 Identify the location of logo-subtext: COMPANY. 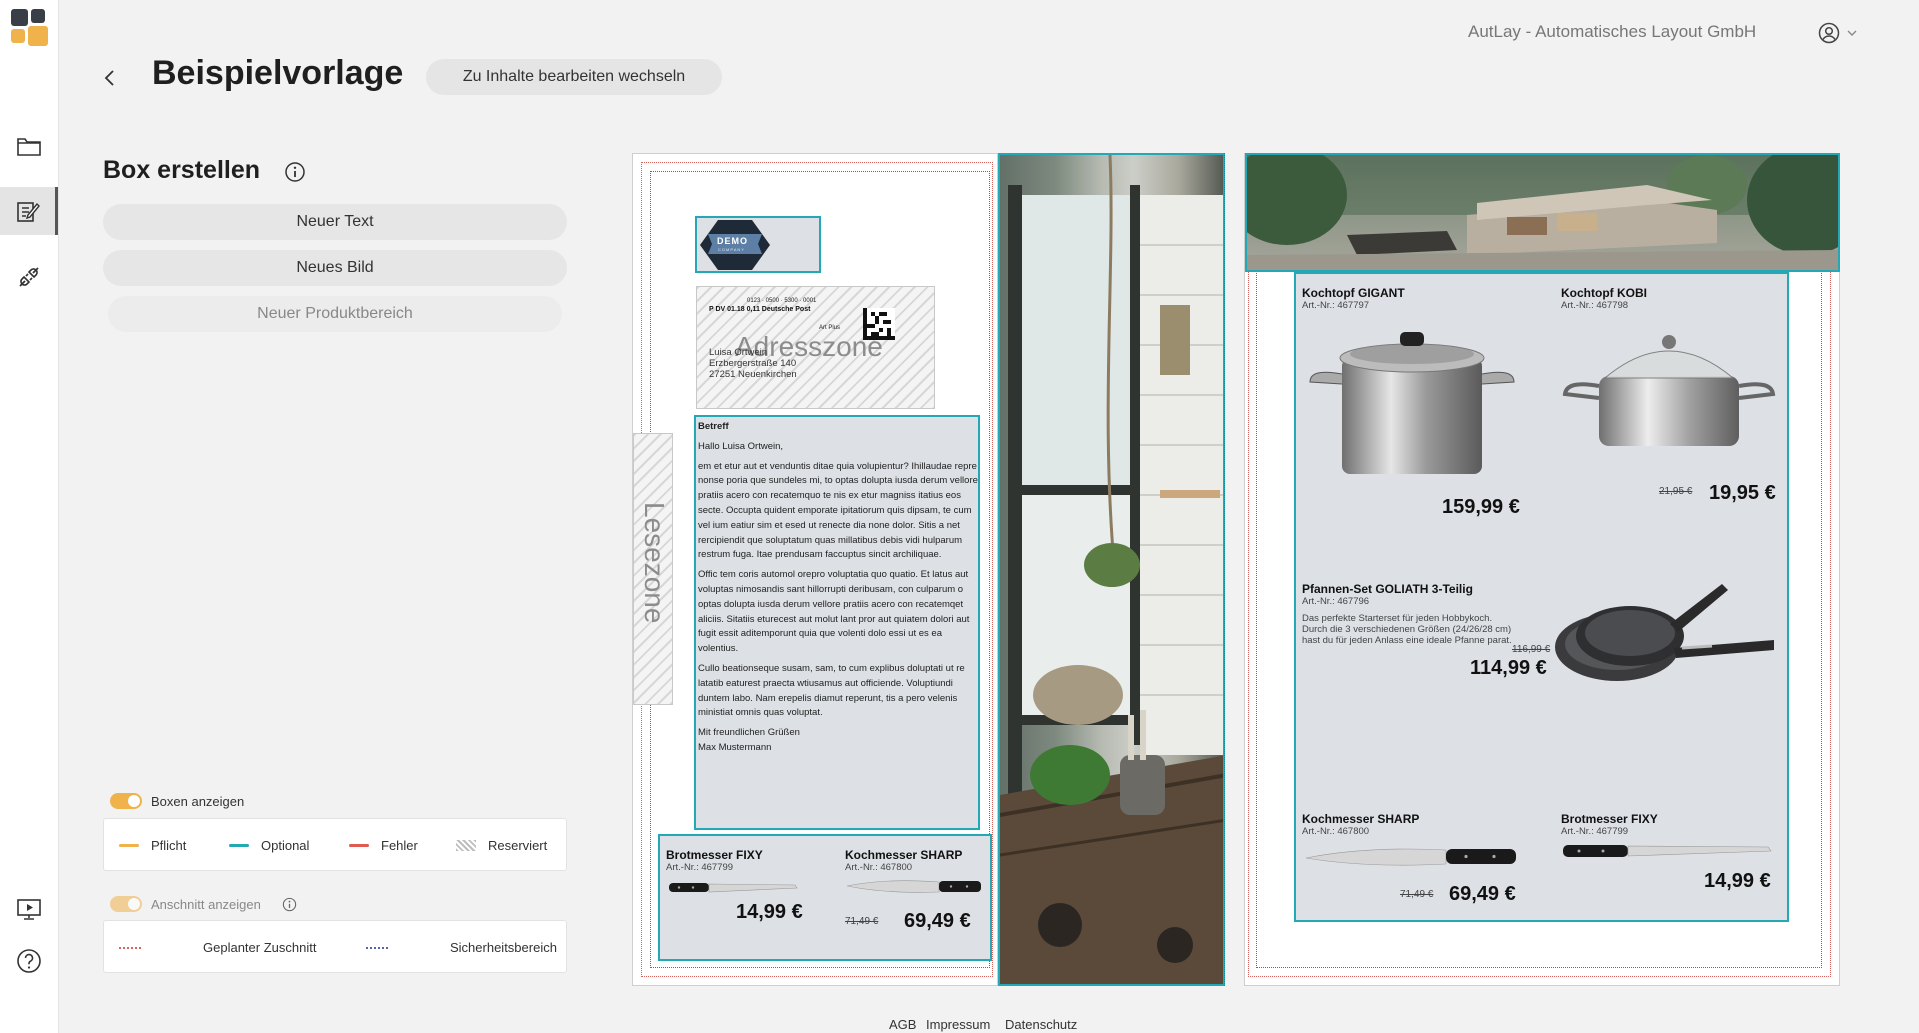
(731, 249).